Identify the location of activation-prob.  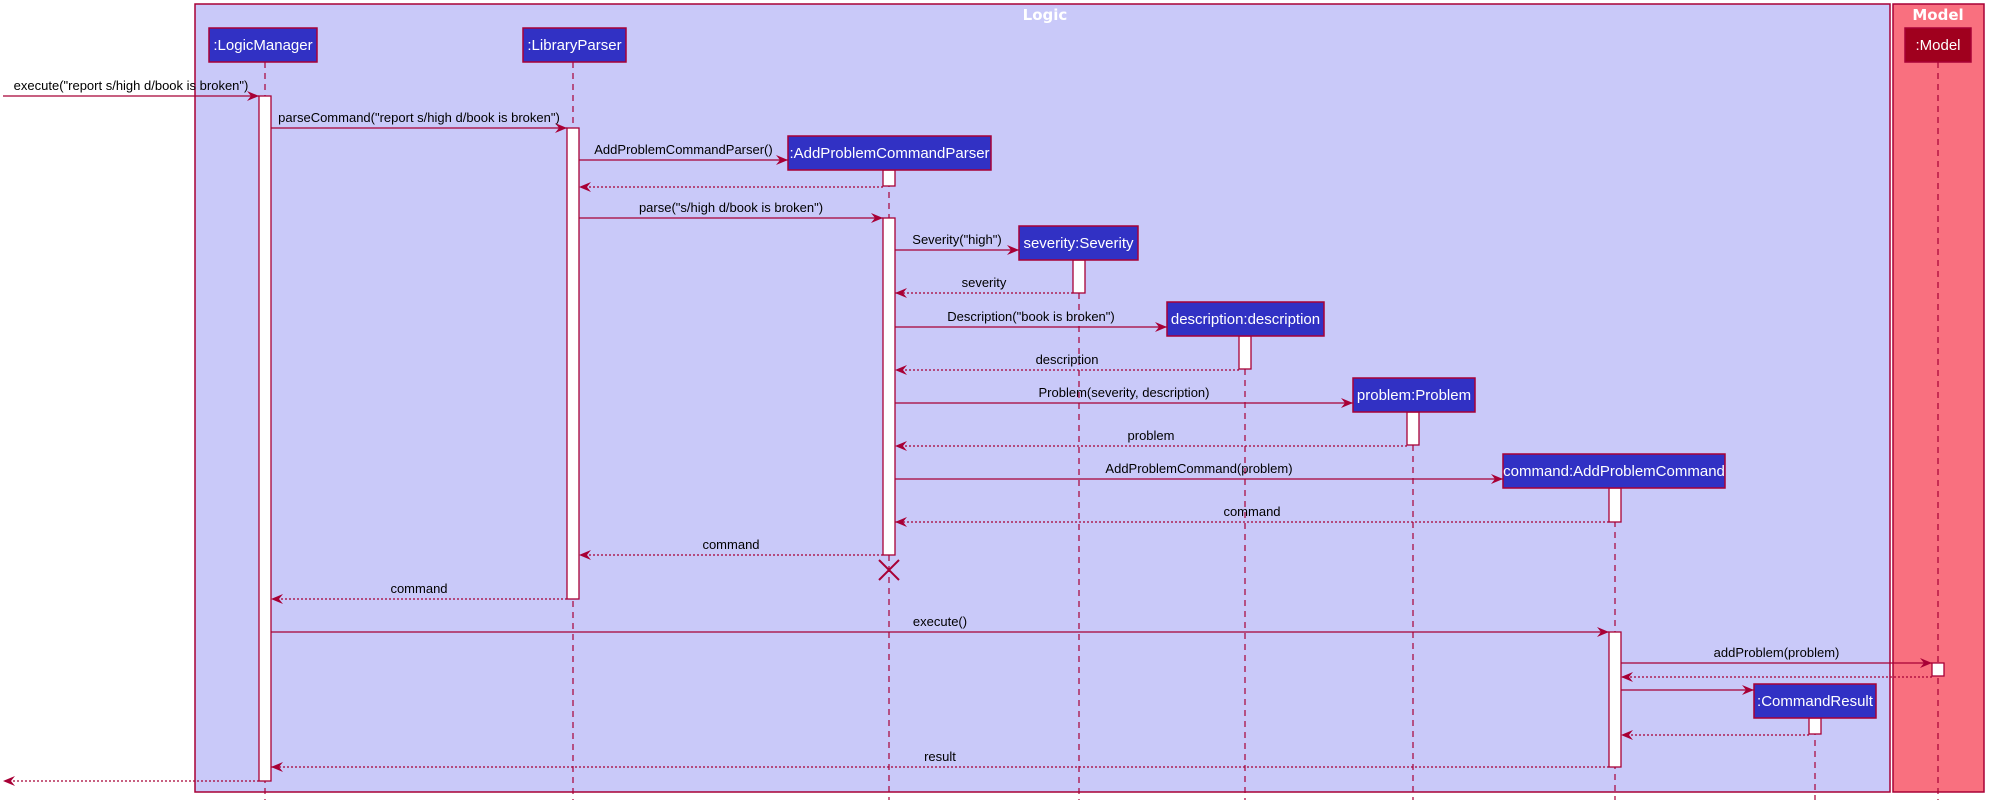
(1413, 428).